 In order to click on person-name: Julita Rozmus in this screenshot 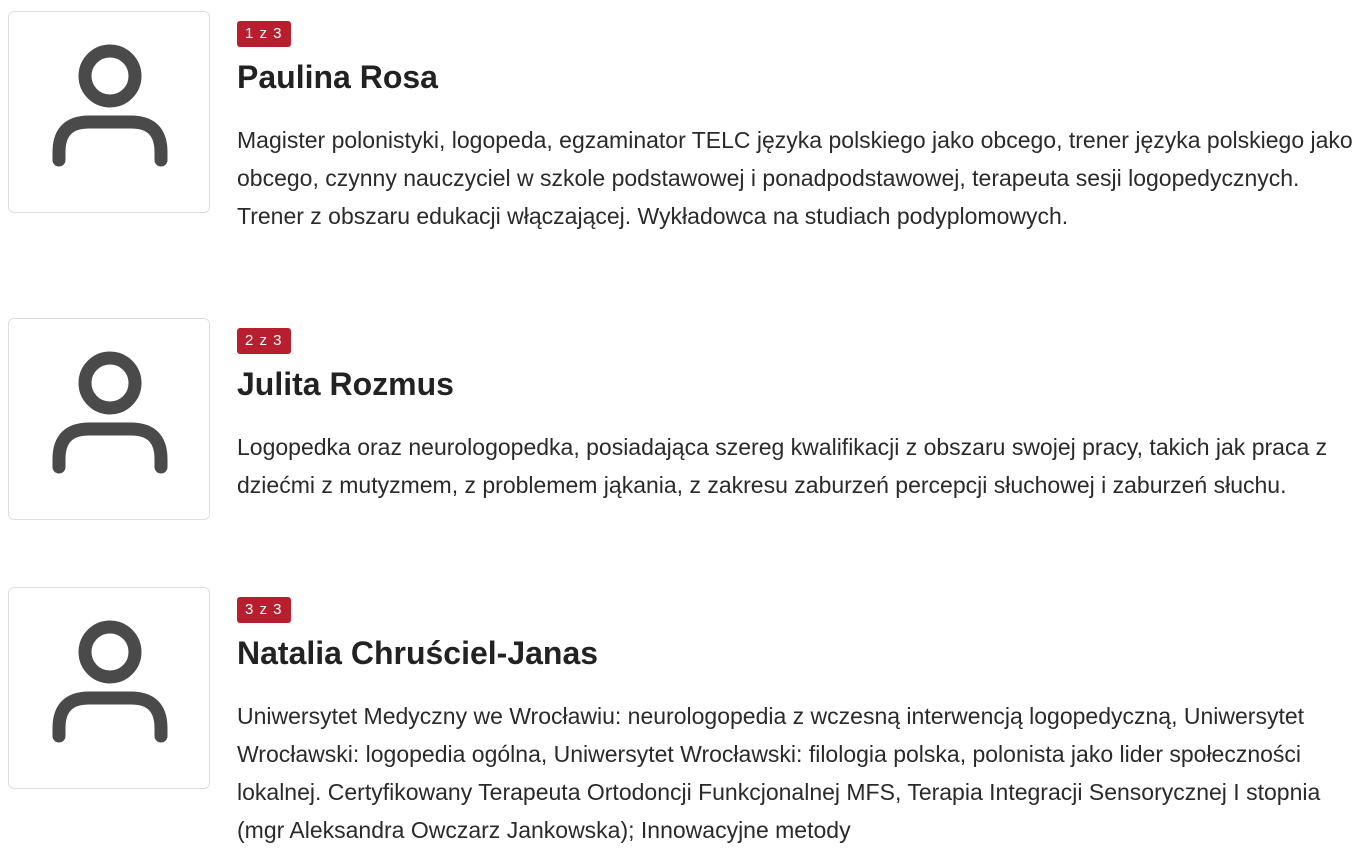, I will do `click(345, 384)`.